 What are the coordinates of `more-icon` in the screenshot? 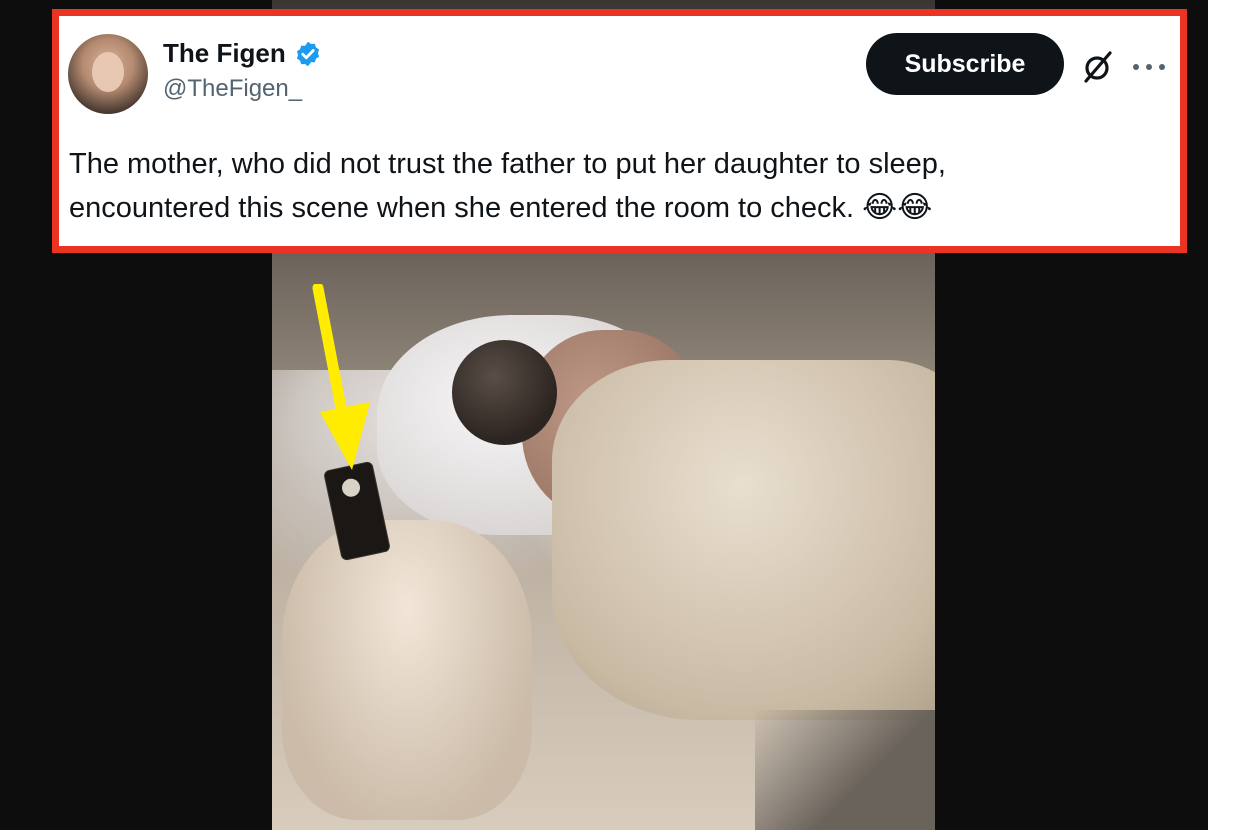 It's located at (1149, 67).